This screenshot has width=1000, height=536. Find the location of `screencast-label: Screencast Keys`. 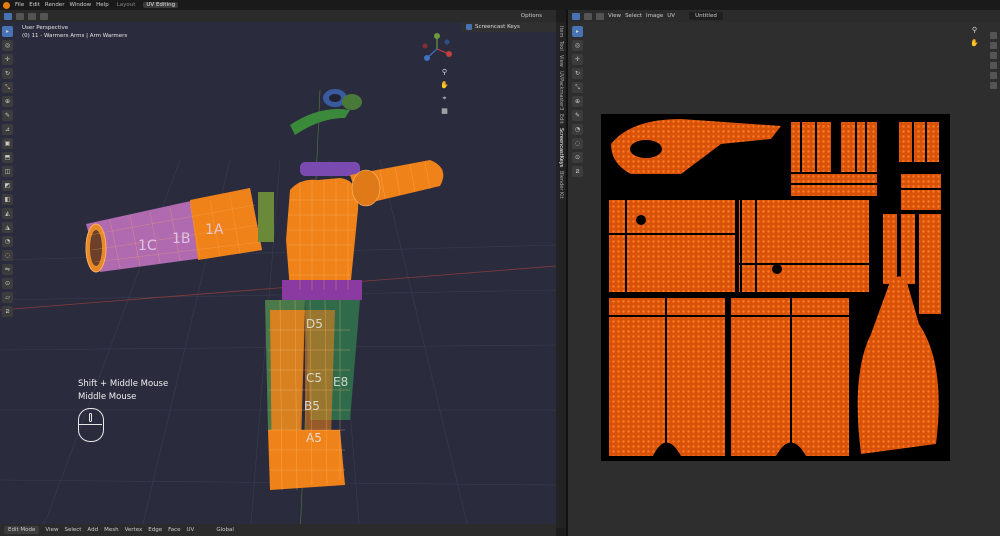

screencast-label: Screencast Keys is located at coordinates (497, 27).